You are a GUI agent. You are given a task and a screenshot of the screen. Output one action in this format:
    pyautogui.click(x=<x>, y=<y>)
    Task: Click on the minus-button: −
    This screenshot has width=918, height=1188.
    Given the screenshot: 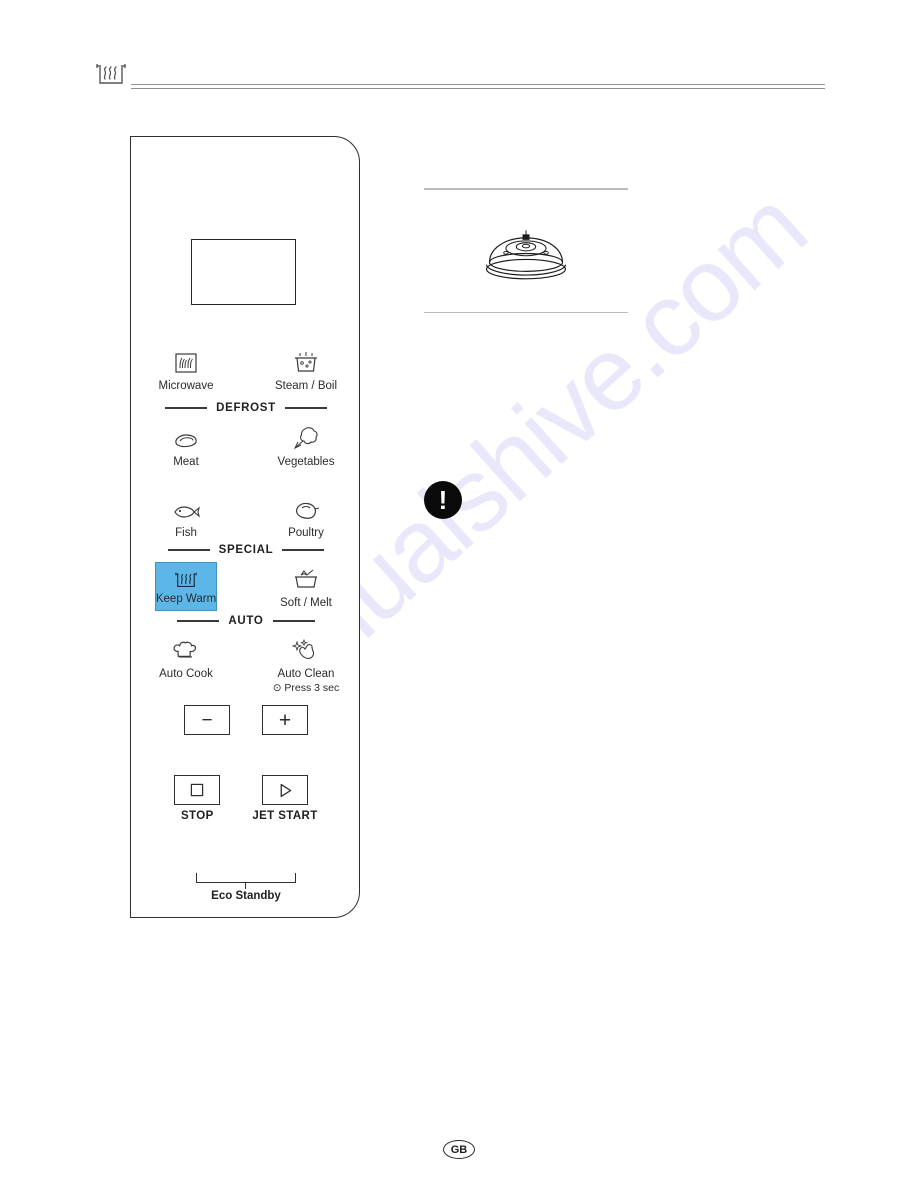 What is the action you would take?
    pyautogui.click(x=207, y=720)
    